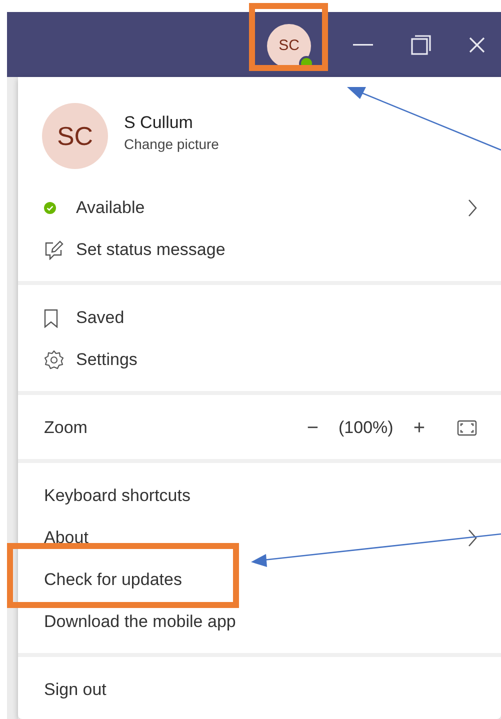 The height and width of the screenshot is (719, 501). Describe the element at coordinates (363, 45) in the screenshot. I see `minimize-icon` at that location.